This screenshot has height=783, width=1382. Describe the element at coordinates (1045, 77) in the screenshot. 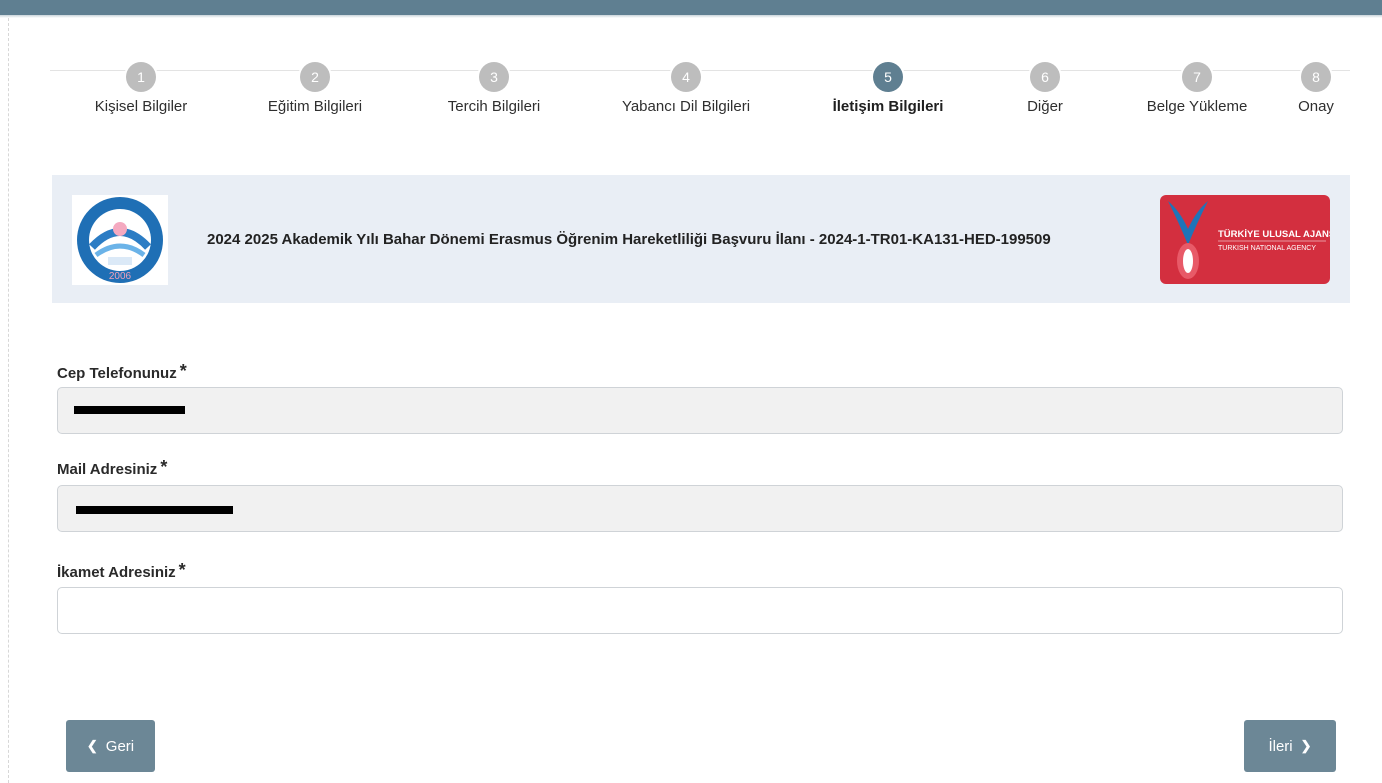

I see `step-number: 6` at that location.